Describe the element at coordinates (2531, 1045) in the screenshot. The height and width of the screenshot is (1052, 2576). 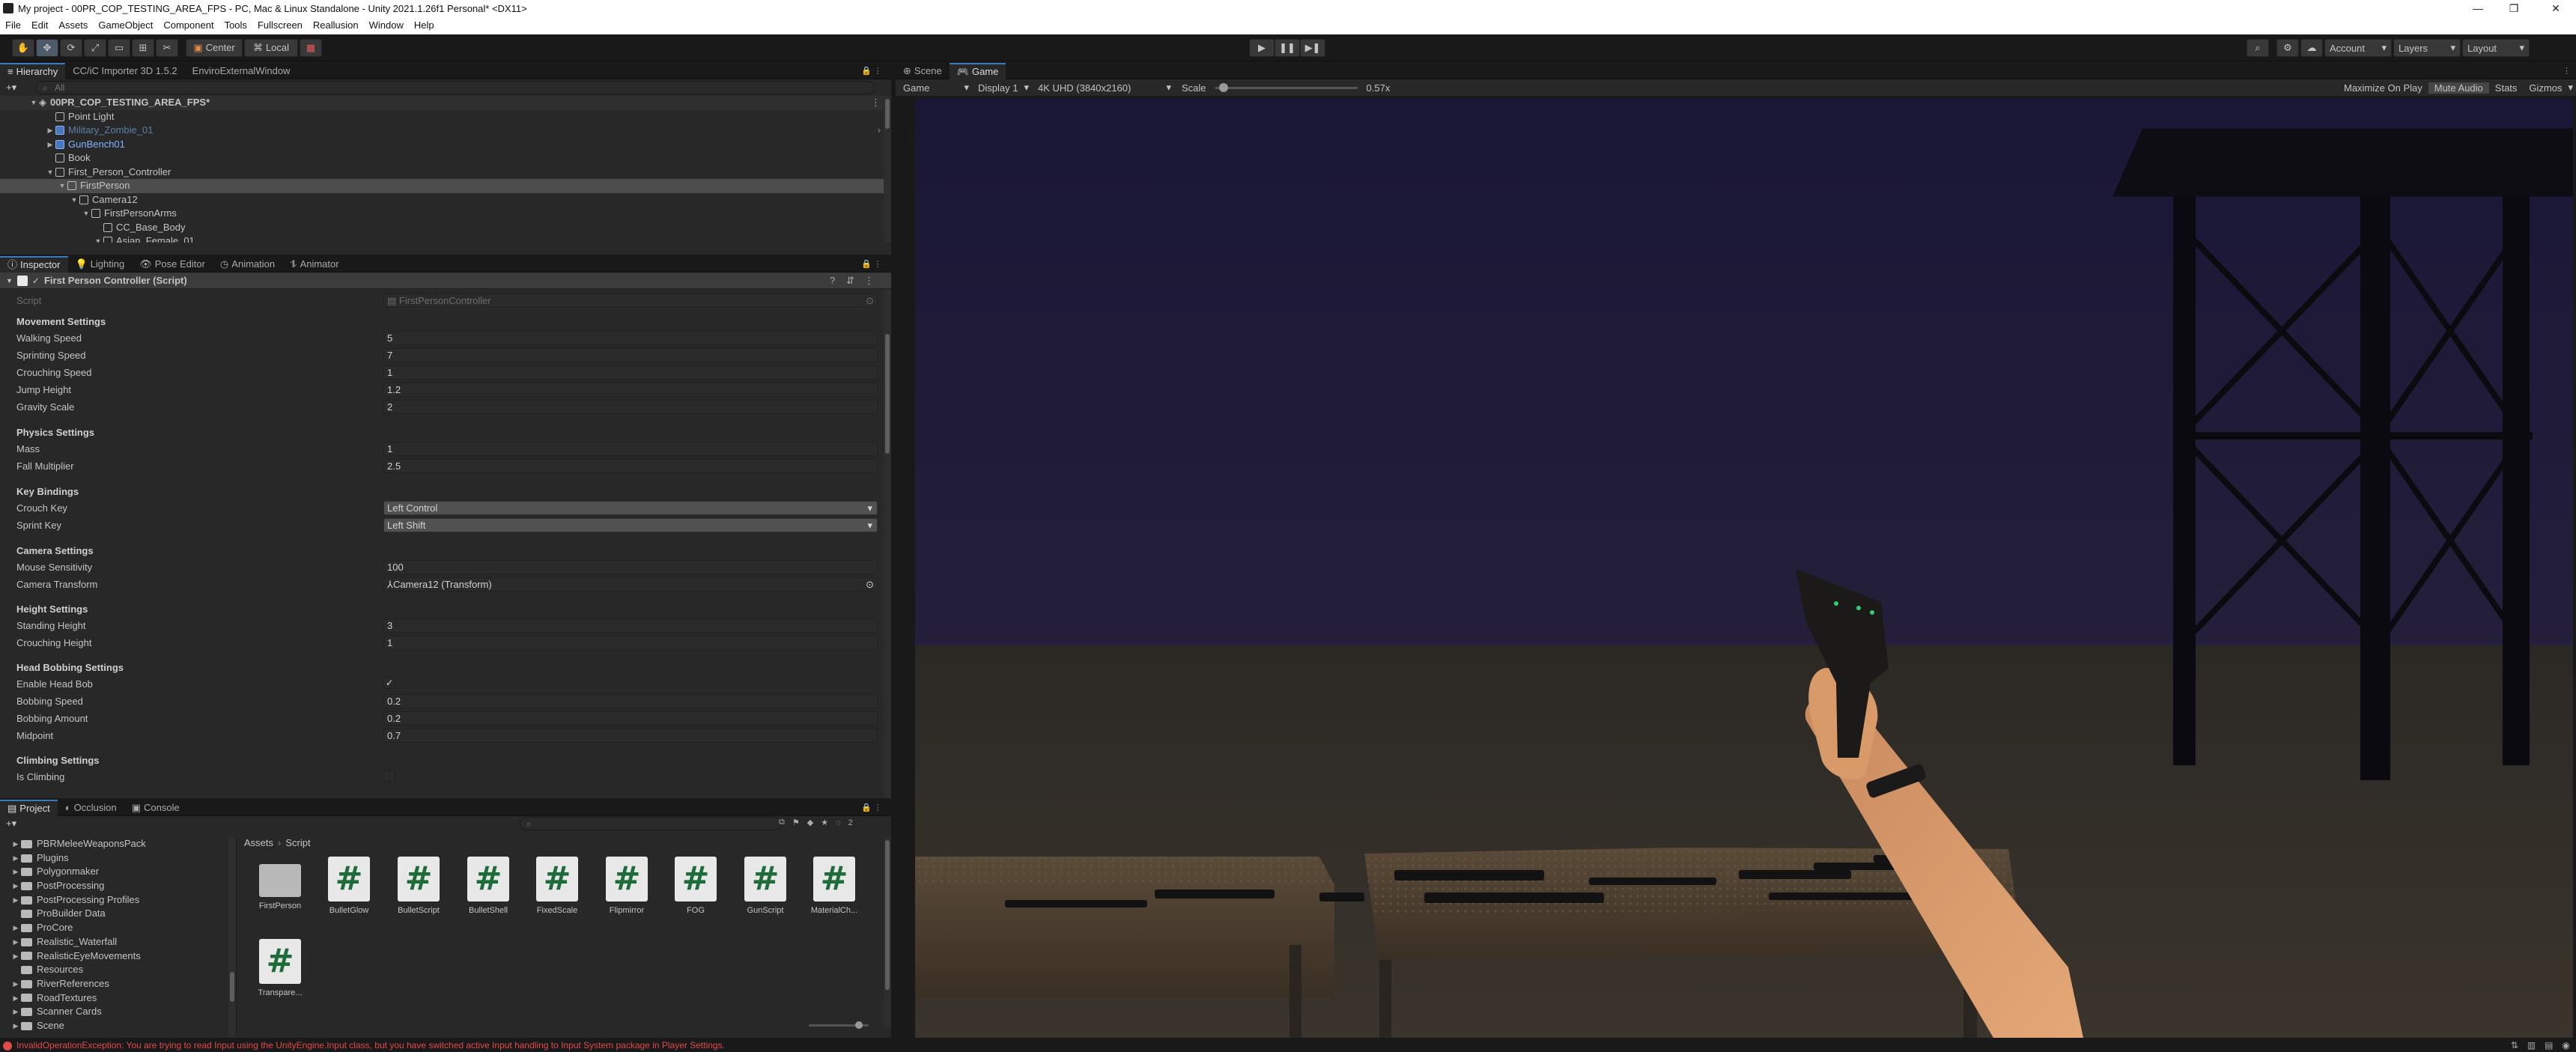
I see `progress-icon: ▥` at that location.